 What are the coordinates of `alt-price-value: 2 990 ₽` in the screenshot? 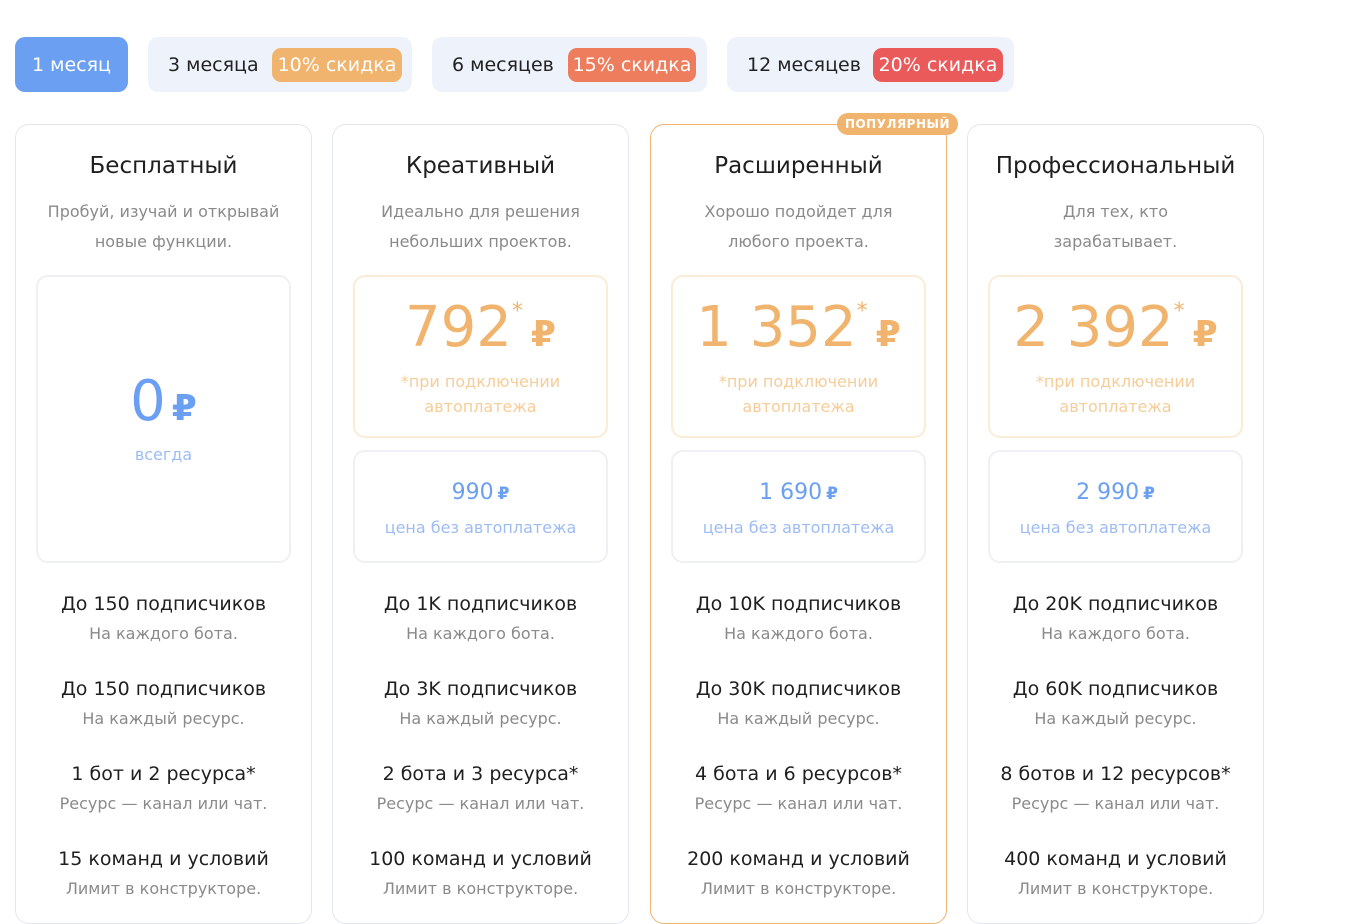 It's located at (1115, 492).